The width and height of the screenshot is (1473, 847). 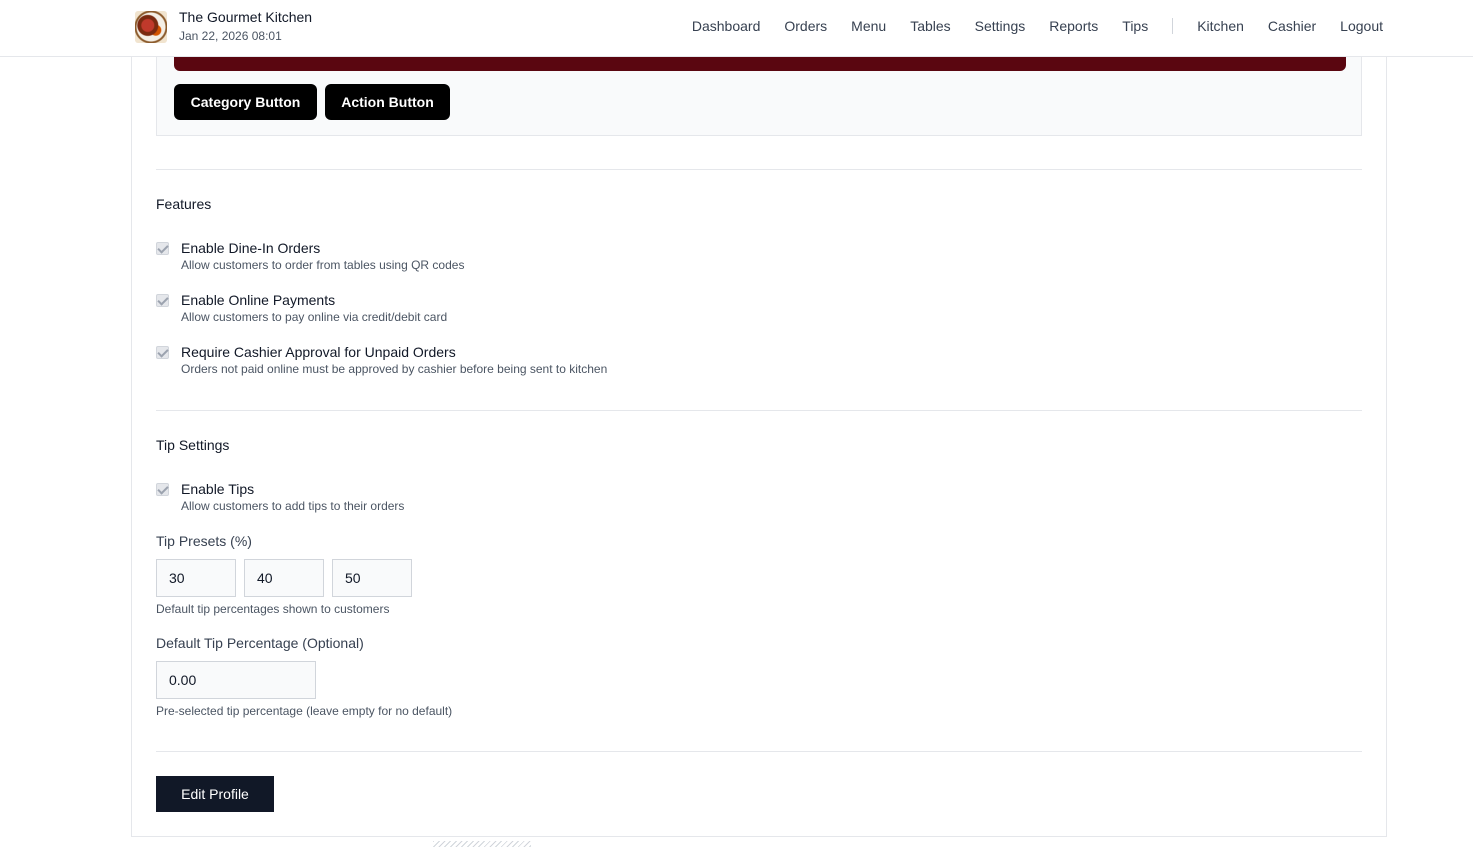 I want to click on nav-kitchen: Kitchen, so click(x=1220, y=26).